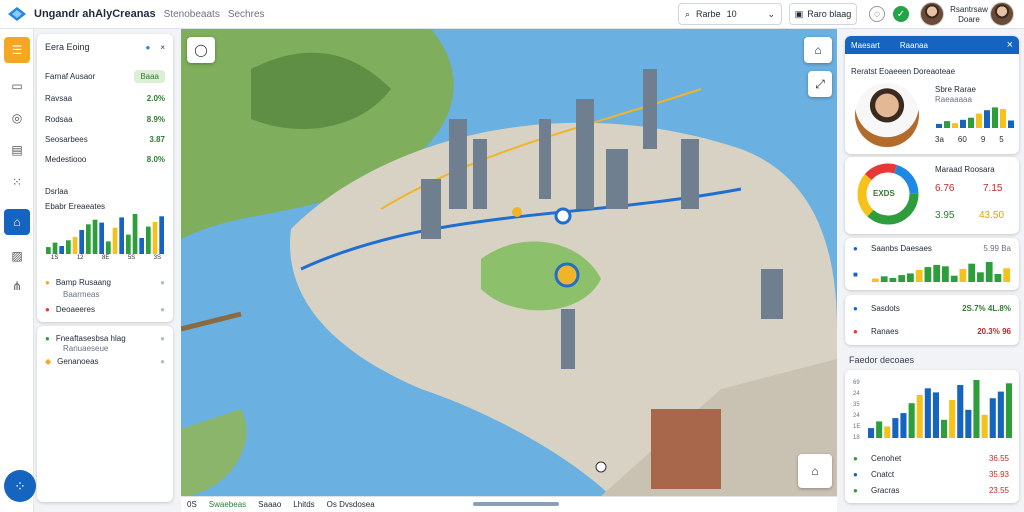  I want to click on shore, so click(214, 452).